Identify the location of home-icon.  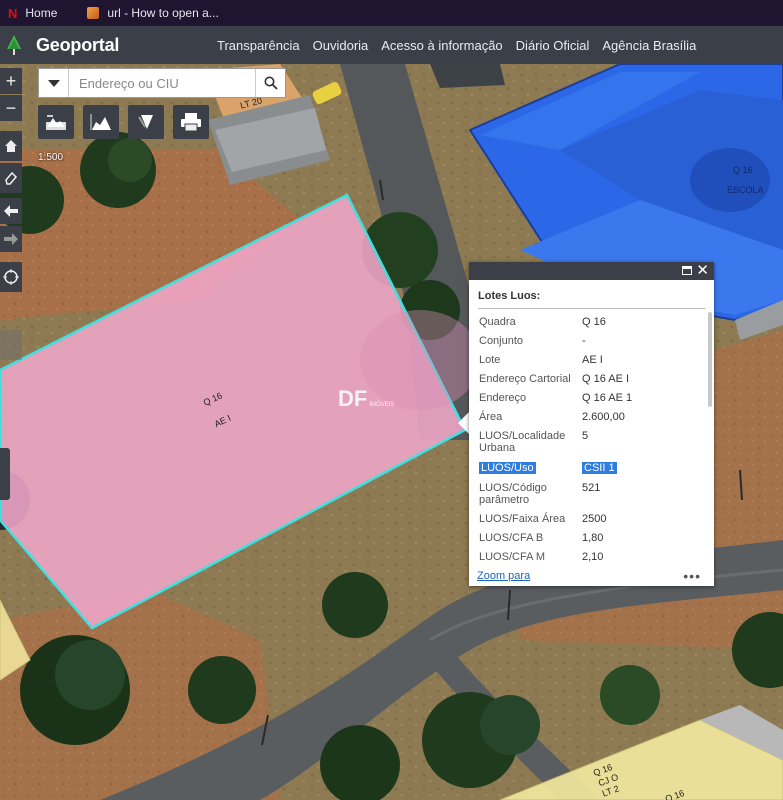
(11, 146).